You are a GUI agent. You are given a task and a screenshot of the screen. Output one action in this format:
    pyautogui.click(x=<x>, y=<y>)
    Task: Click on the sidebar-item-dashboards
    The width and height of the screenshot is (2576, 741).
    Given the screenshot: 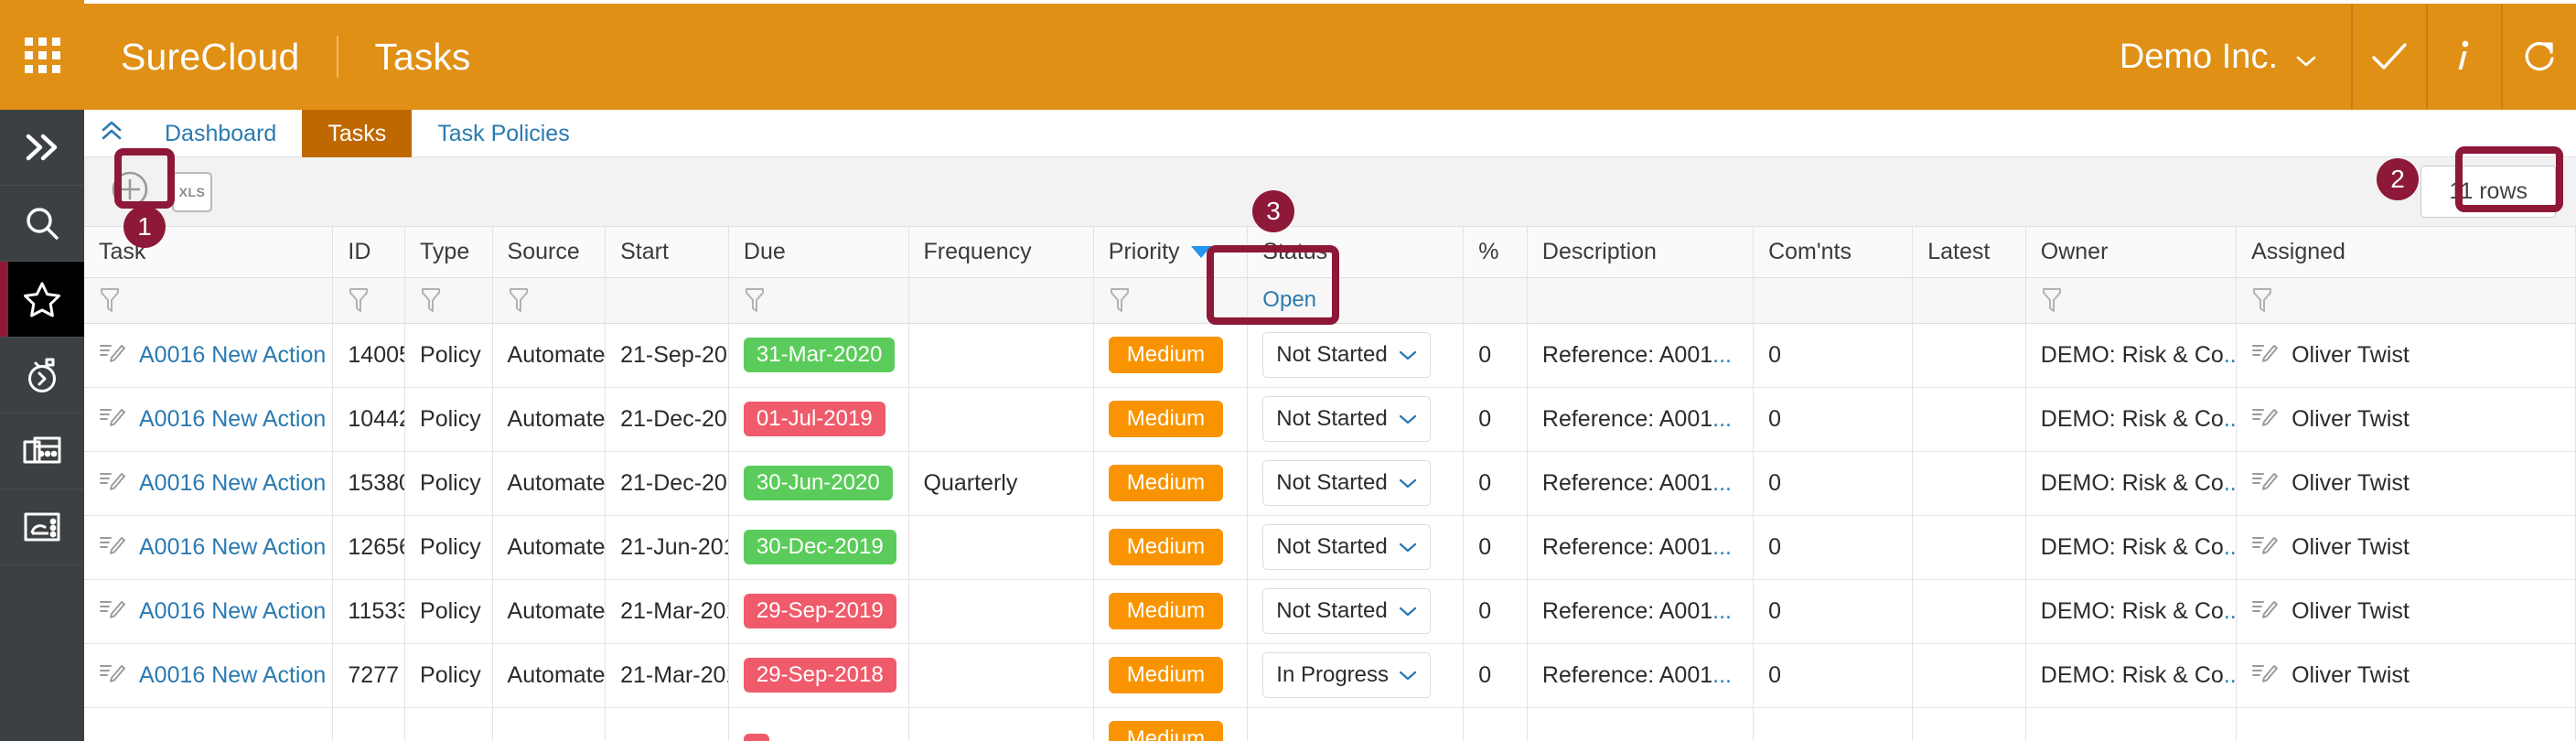 What is the action you would take?
    pyautogui.click(x=42, y=527)
    